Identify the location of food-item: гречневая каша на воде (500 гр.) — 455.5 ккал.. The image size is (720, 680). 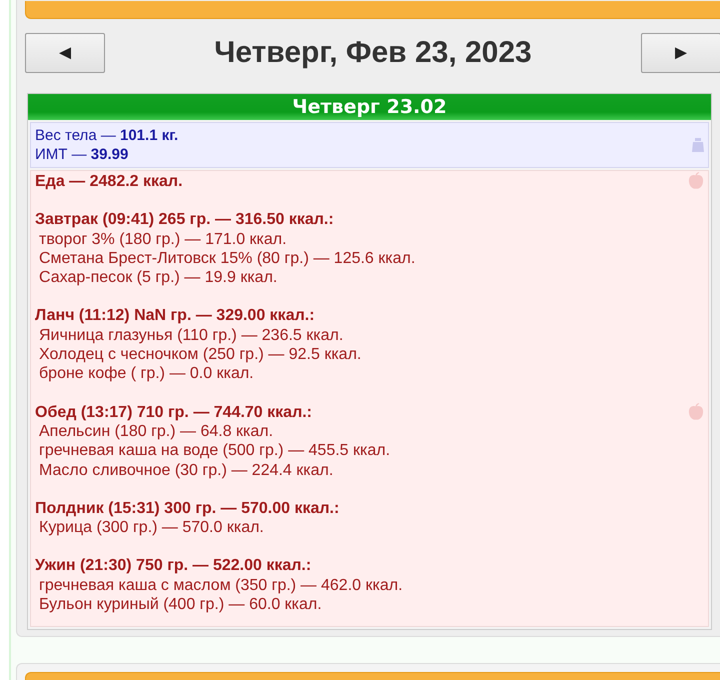
(215, 451).